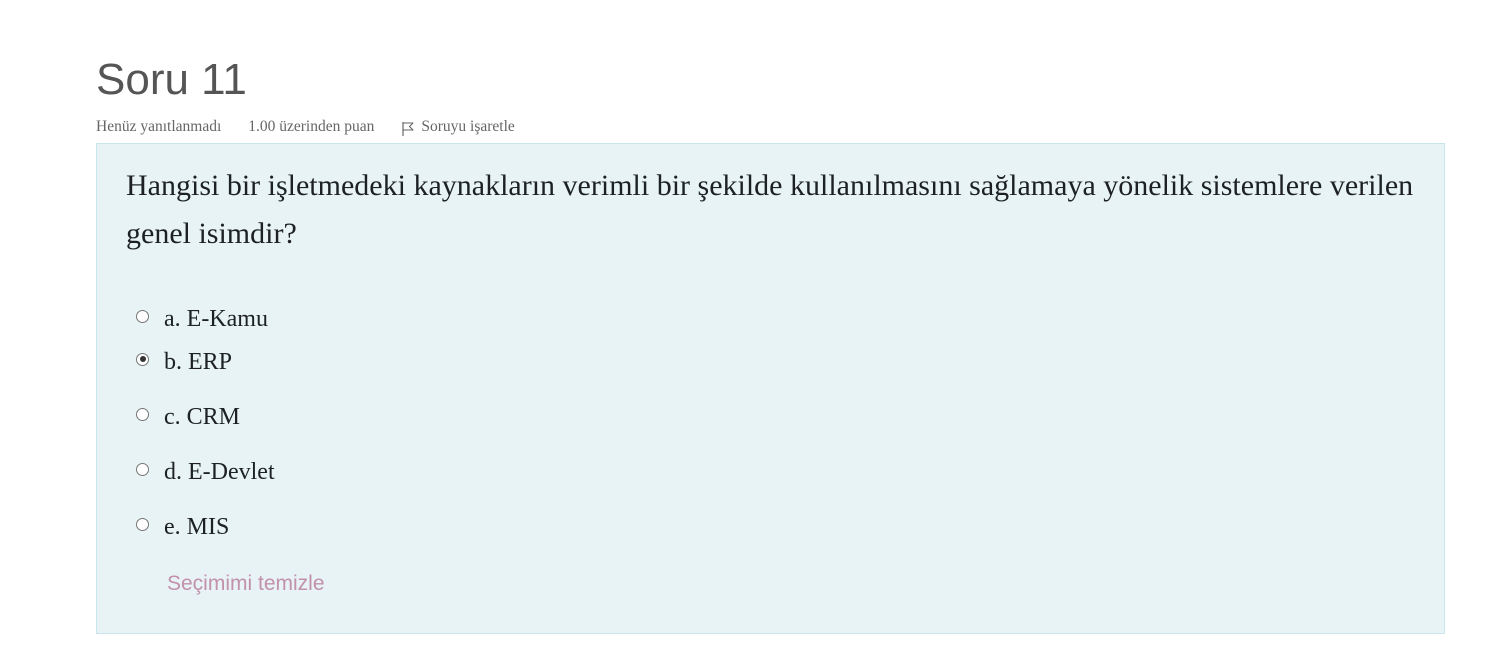 This screenshot has width=1502, height=656. I want to click on answer-option-c: c. CRM, so click(188, 417).